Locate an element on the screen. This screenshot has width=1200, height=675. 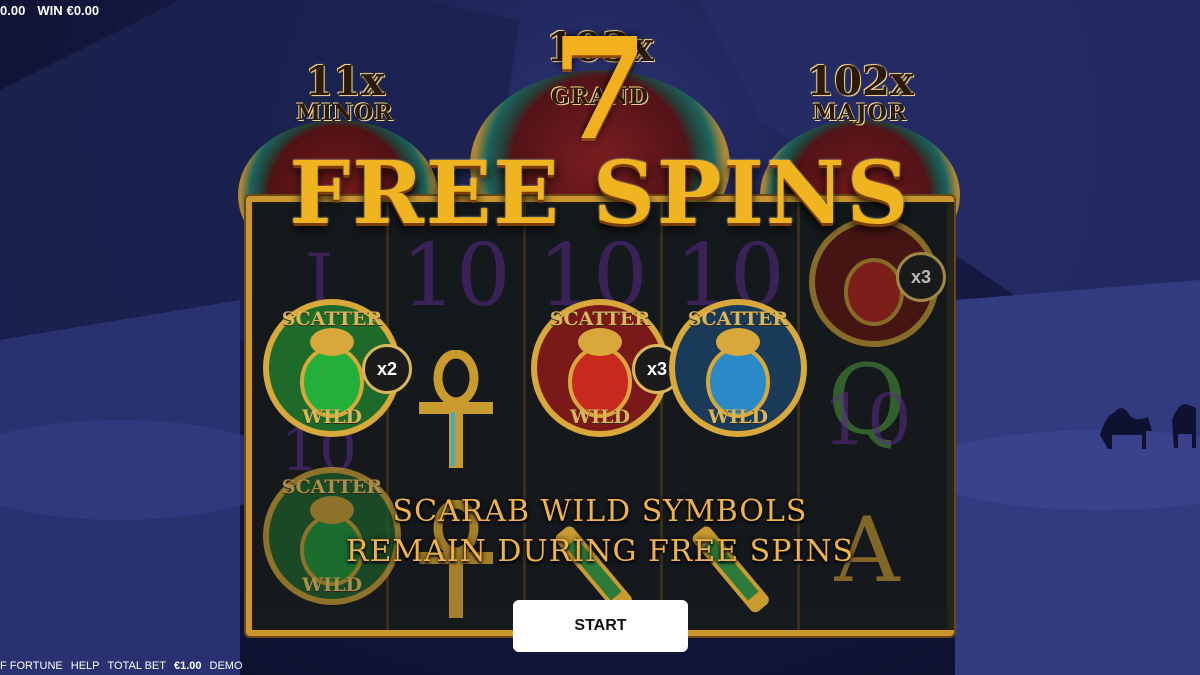
start-button: START is located at coordinates (600, 626).